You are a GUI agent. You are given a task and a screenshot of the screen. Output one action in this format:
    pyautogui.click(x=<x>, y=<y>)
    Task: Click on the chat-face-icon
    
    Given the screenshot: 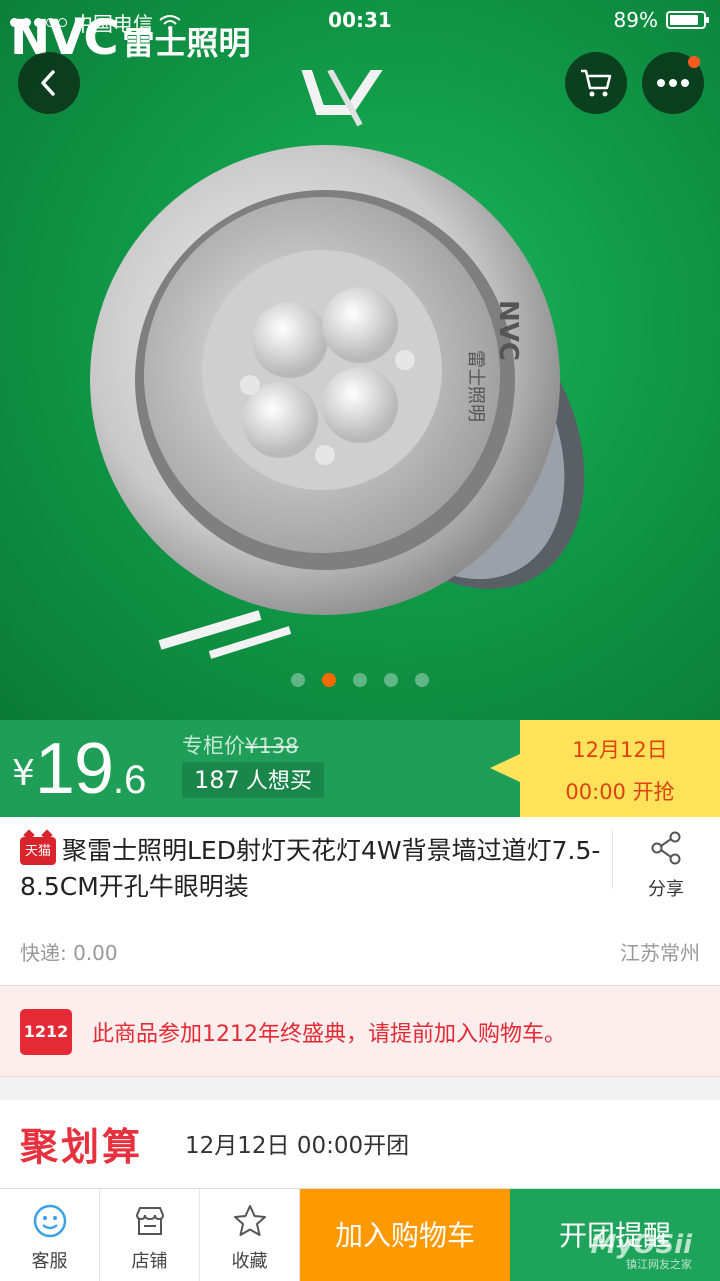 What is the action you would take?
    pyautogui.click(x=49, y=1221)
    